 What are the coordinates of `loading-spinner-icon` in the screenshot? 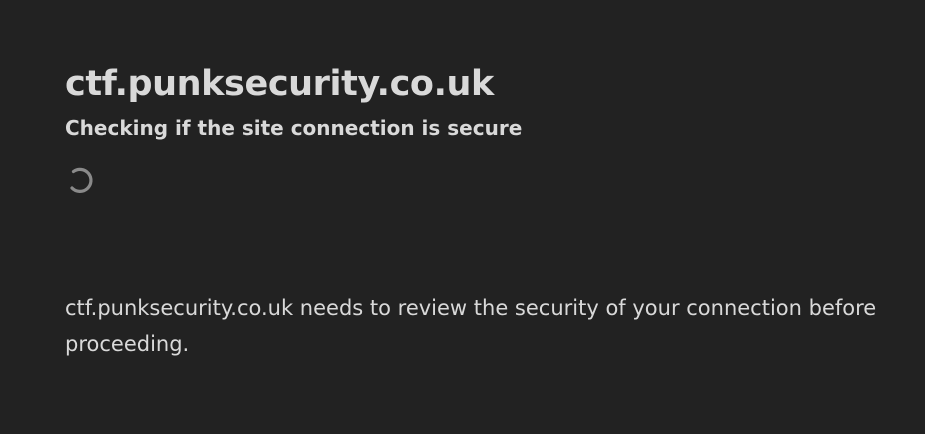 It's located at (81, 180).